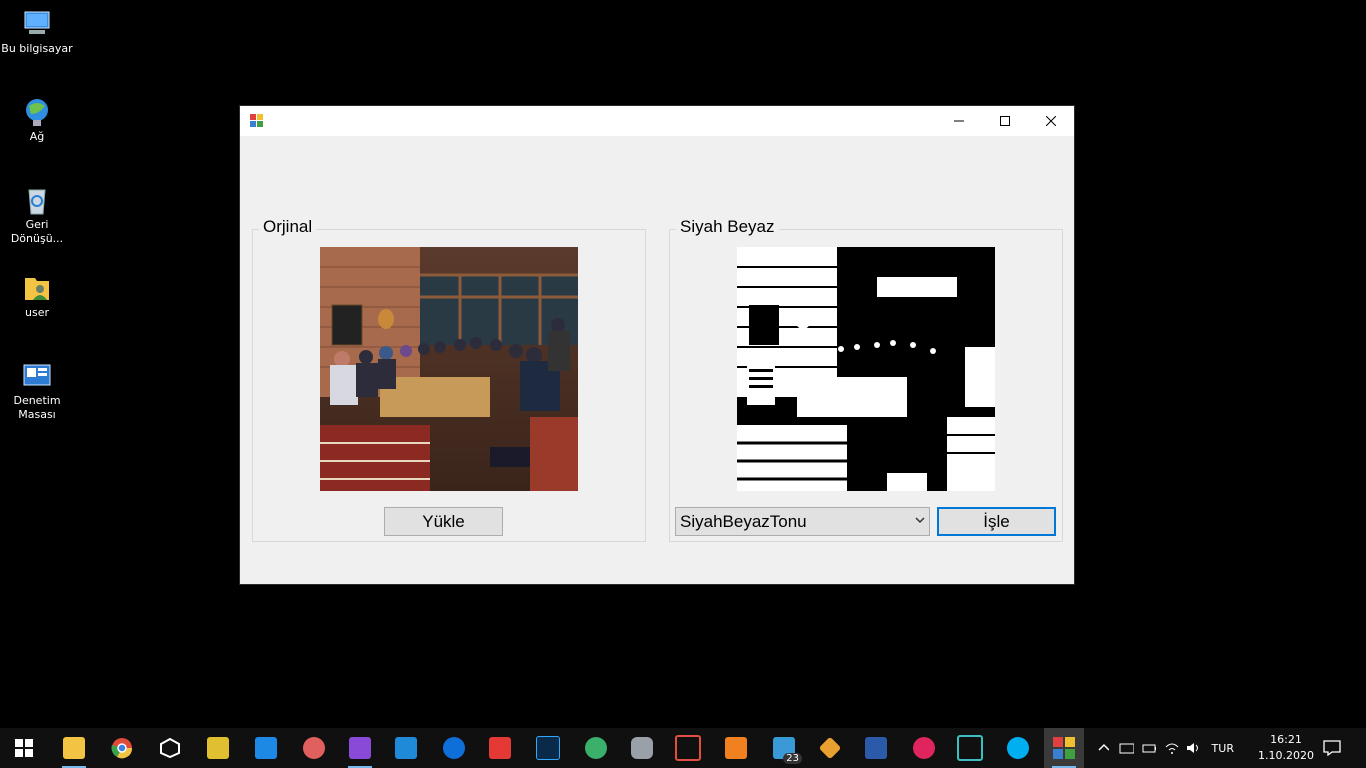 The image size is (1366, 768). I want to click on taskbar-git, so click(830, 748).